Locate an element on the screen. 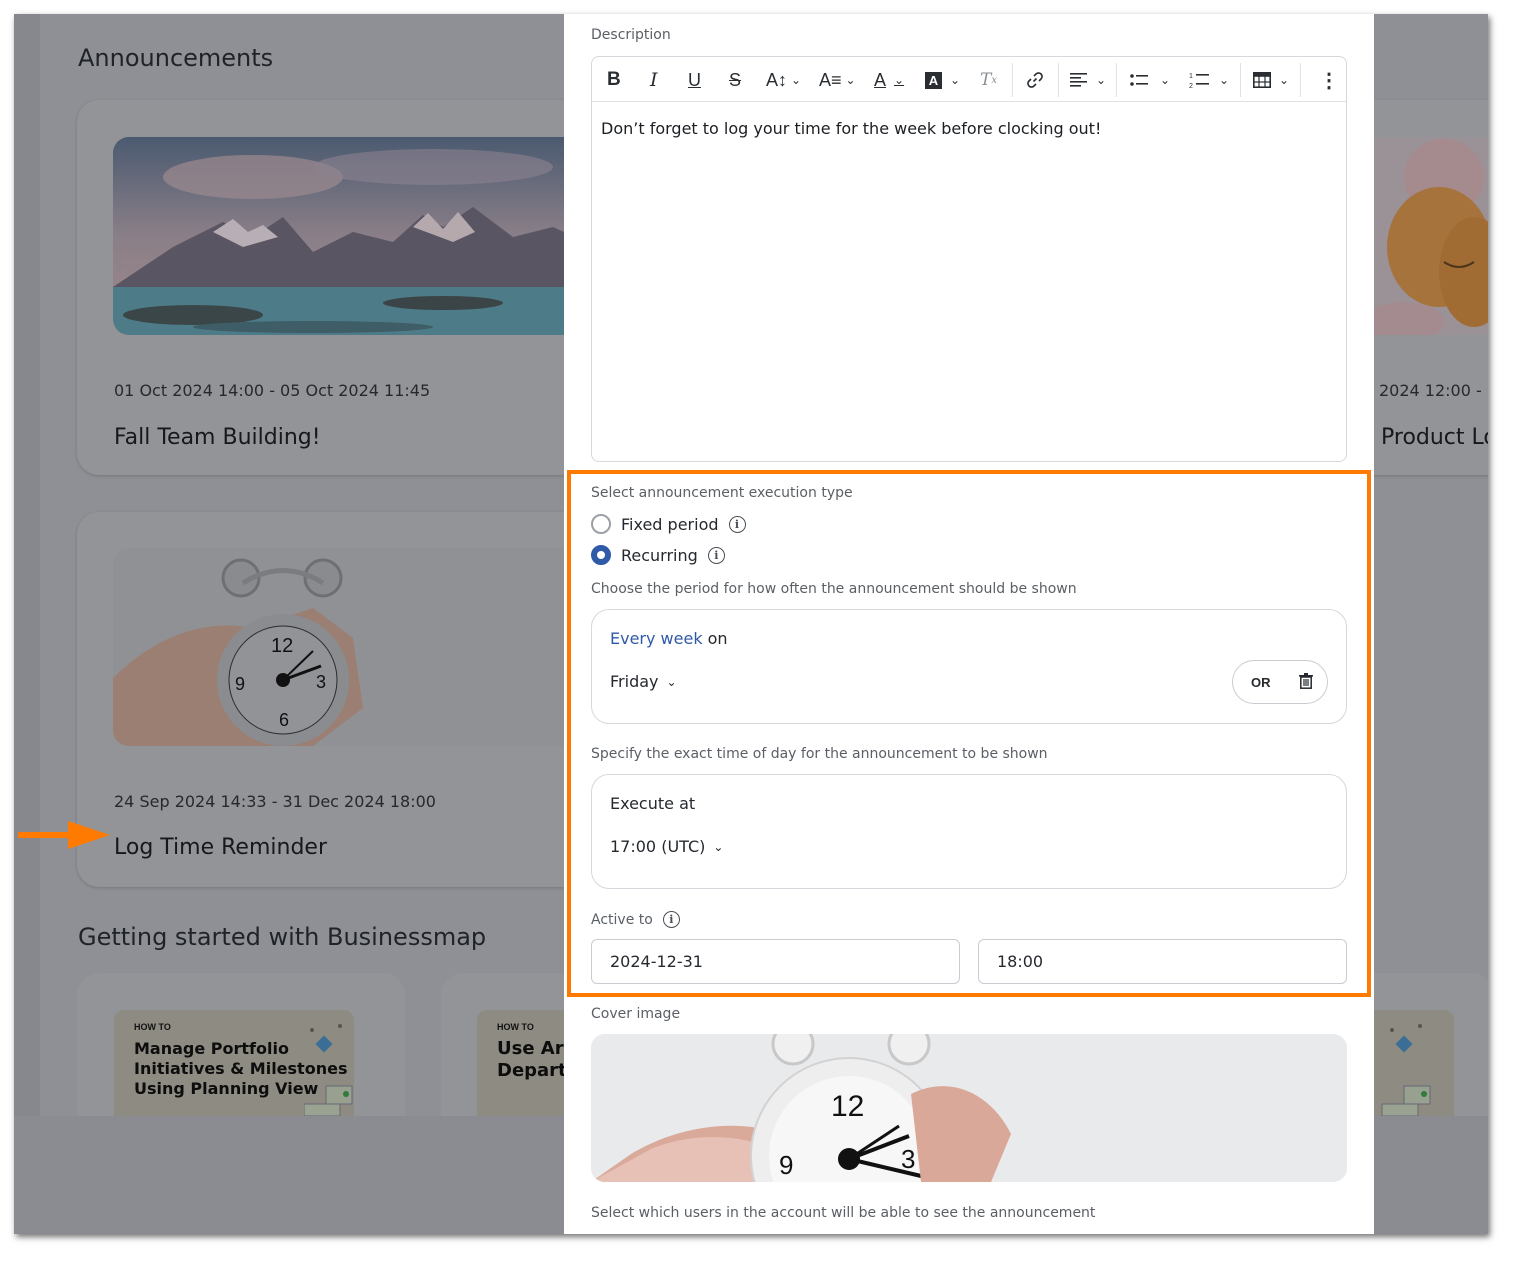  active-to-date-input: 2024-12-31 is located at coordinates (775, 961).